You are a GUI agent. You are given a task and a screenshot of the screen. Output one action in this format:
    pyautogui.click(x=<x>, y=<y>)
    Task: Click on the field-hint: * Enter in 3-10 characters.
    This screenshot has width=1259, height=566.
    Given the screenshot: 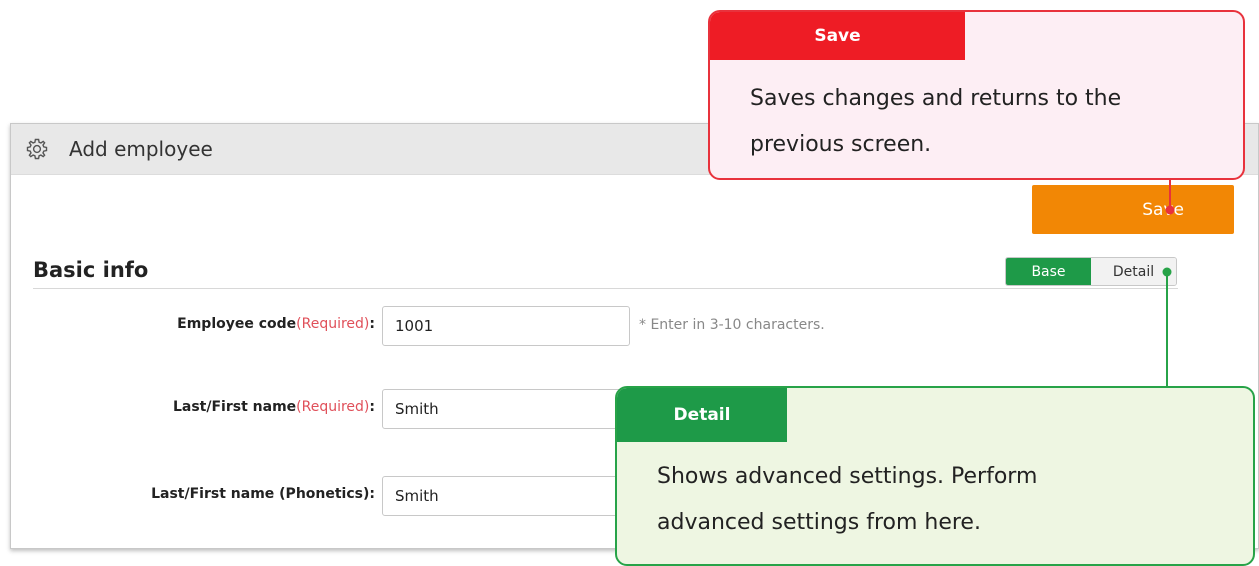 What is the action you would take?
    pyautogui.click(x=732, y=325)
    